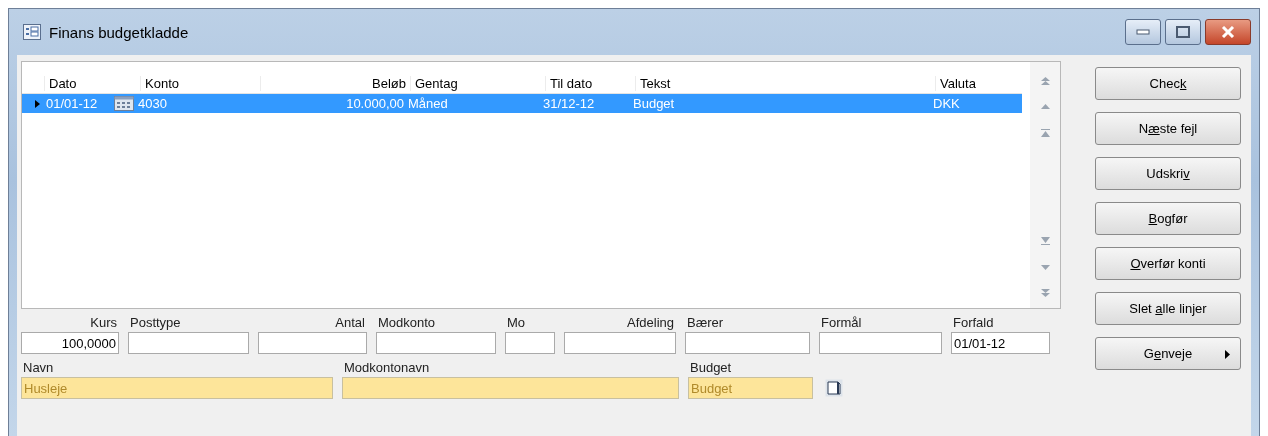  What do you see at coordinates (155, 323) in the screenshot?
I see `field-label: Posttype` at bounding box center [155, 323].